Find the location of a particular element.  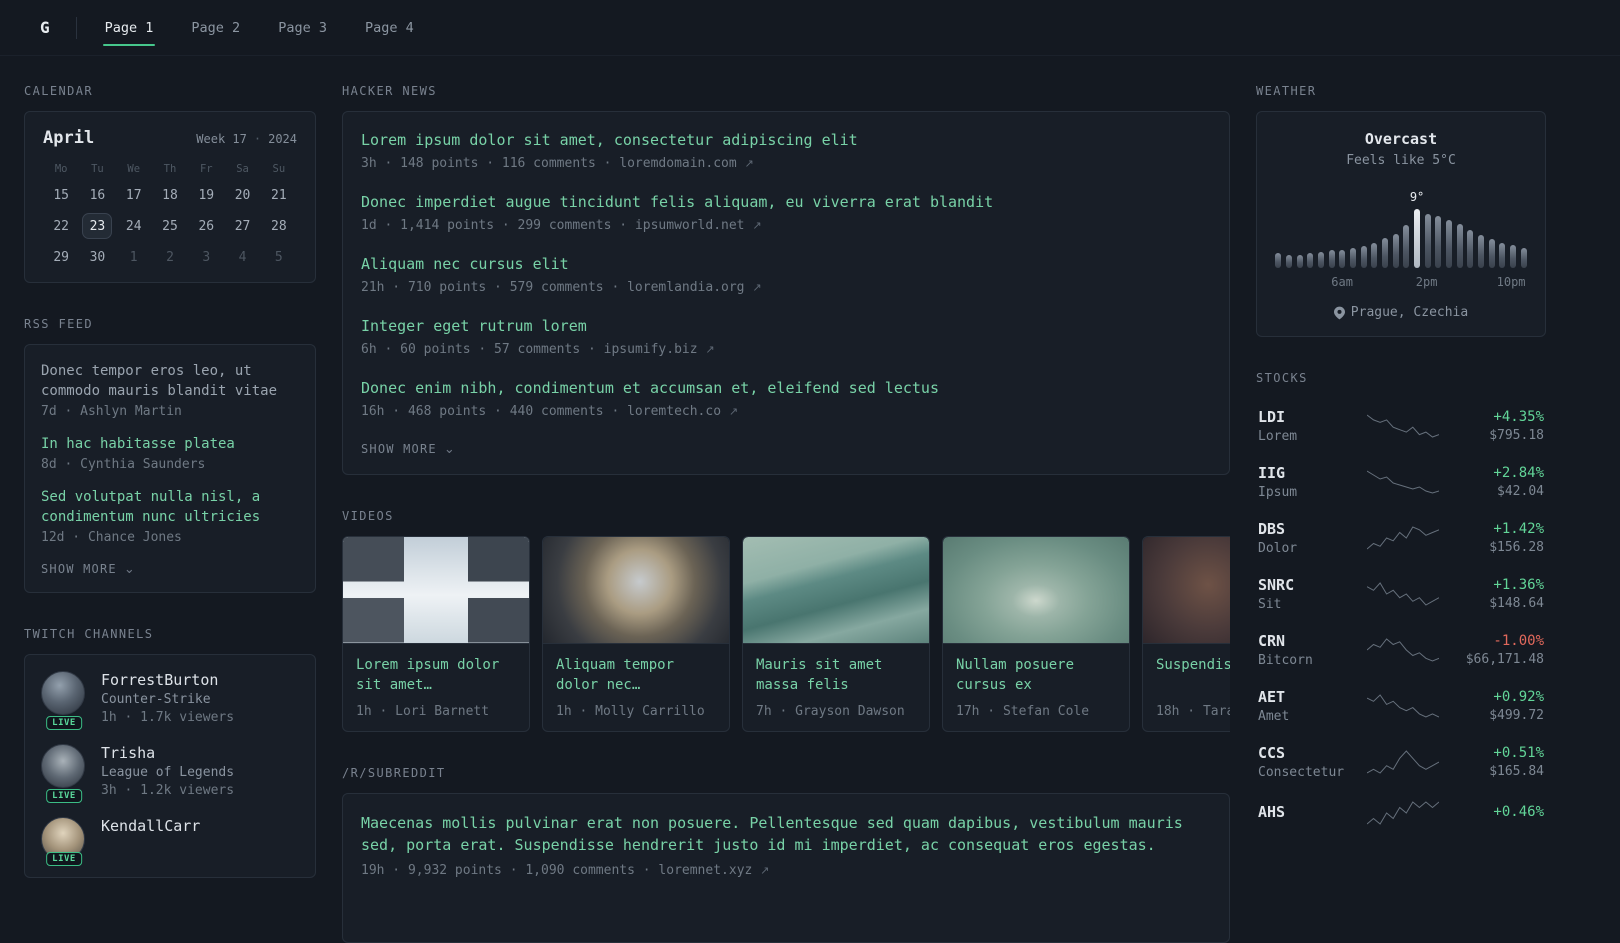

stock-values: +0.46% is located at coordinates (1494, 813).